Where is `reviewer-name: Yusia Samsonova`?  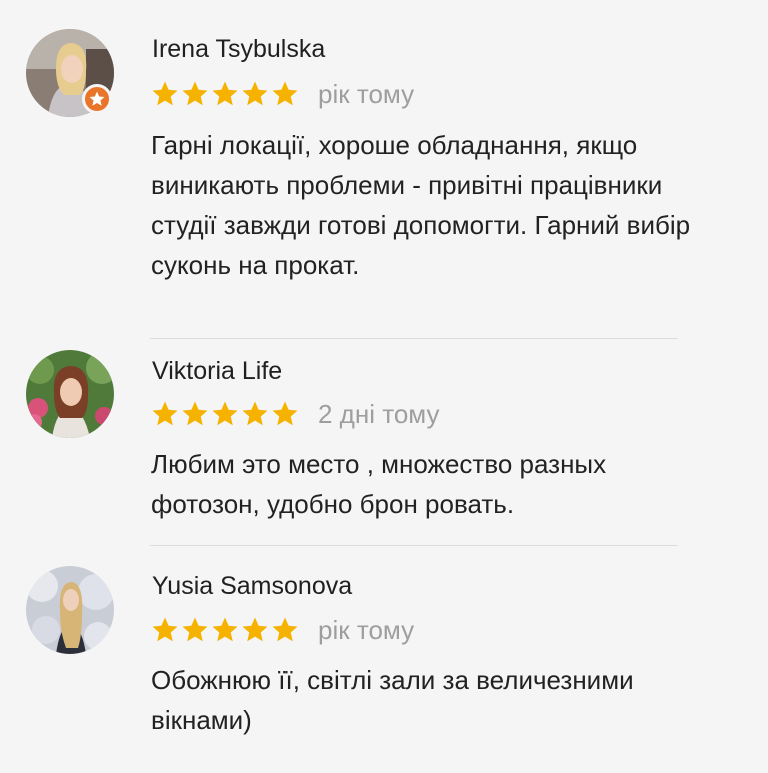 reviewer-name: Yusia Samsonova is located at coordinates (252, 586).